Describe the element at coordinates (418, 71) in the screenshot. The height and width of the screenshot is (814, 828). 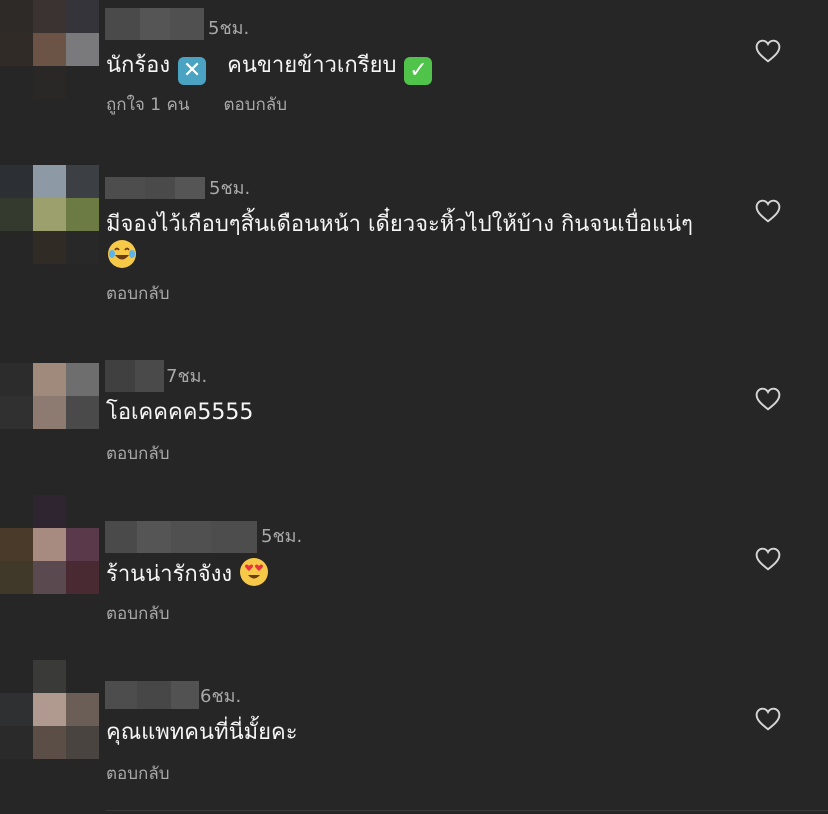
I see `check-mark-icon: ✓` at that location.